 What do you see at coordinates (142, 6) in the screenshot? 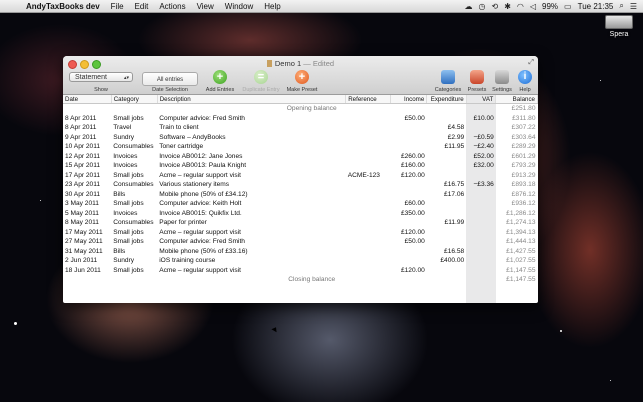
I see `menu-edit: Edit` at bounding box center [142, 6].